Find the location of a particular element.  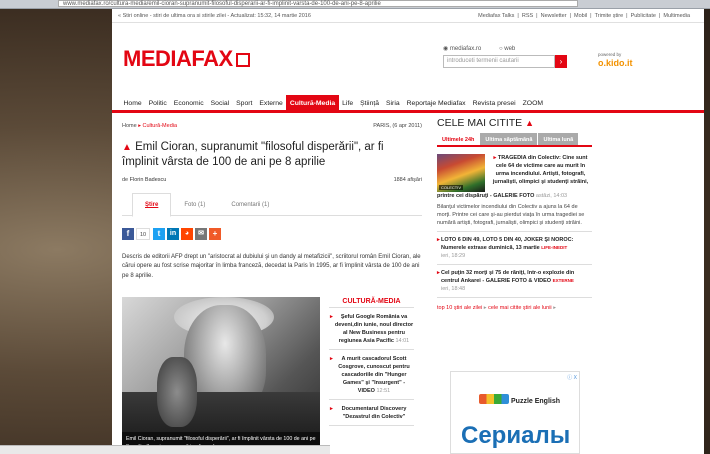

nav-item: Politic is located at coordinates (157, 102).